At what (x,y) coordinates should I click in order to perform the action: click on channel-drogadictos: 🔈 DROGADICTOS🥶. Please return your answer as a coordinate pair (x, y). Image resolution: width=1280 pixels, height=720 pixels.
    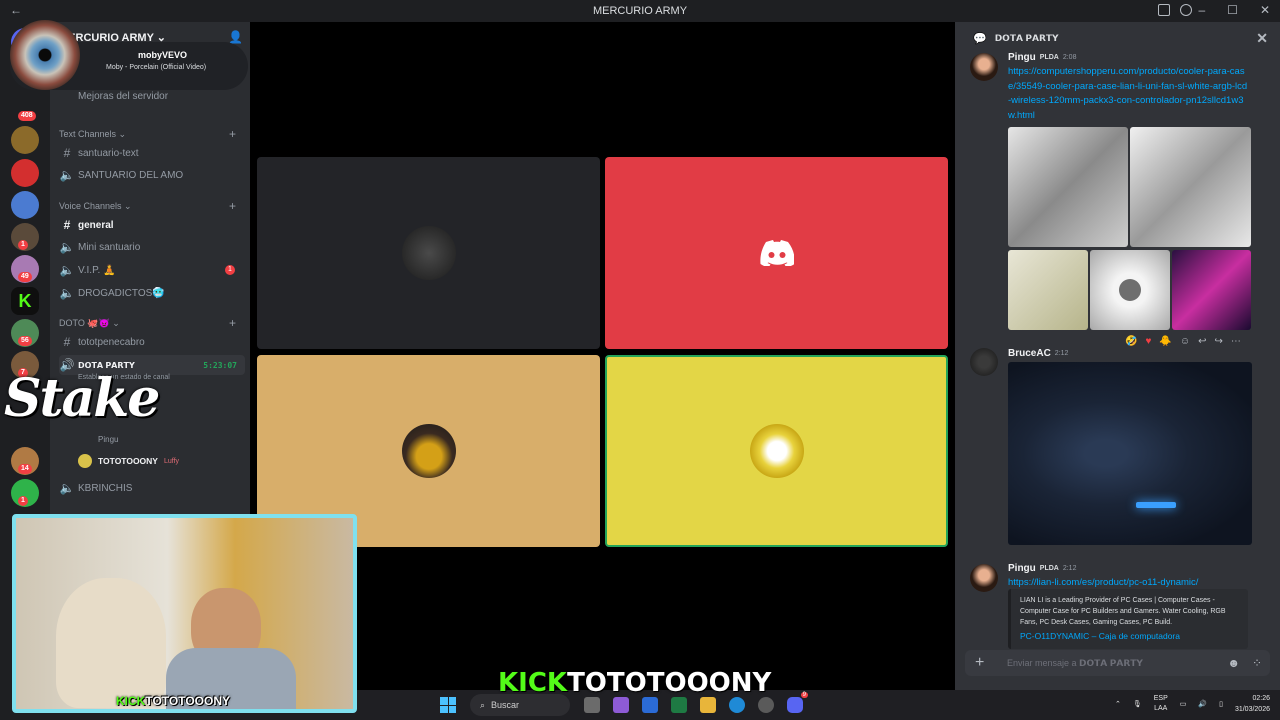
    Looking at the image, I should click on (152, 293).